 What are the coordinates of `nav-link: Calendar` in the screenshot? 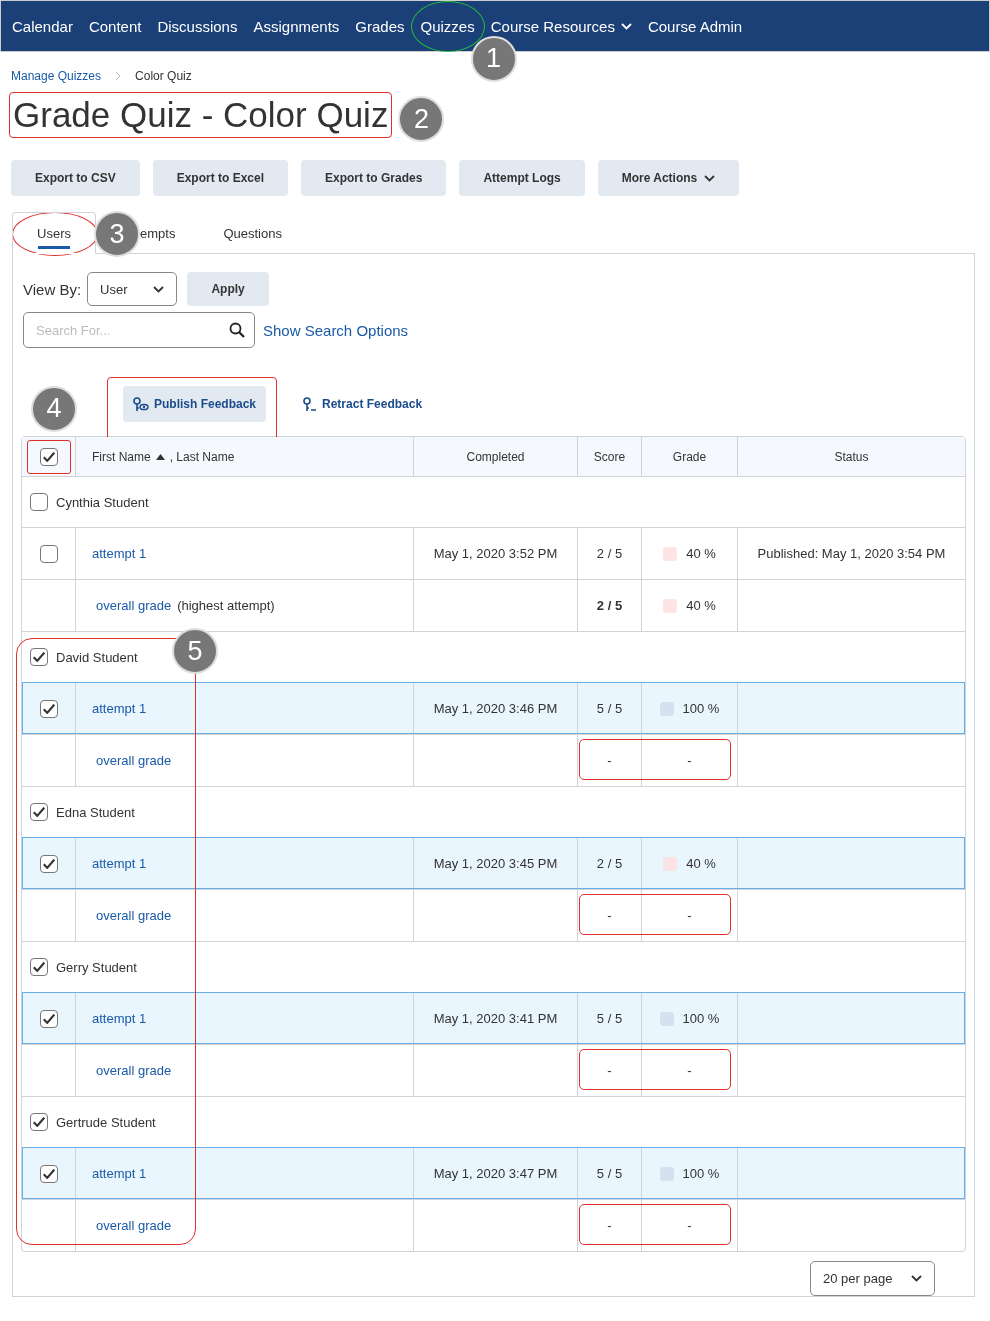 It's located at (42, 26).